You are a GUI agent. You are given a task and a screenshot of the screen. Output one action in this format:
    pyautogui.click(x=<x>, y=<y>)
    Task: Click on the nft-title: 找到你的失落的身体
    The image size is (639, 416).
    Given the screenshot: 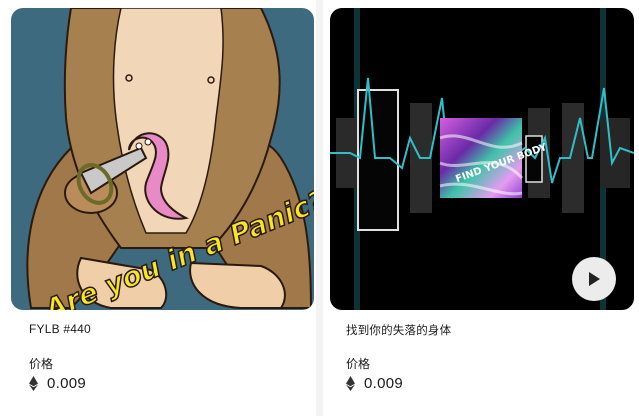 What is the action you would take?
    pyautogui.click(x=398, y=330)
    